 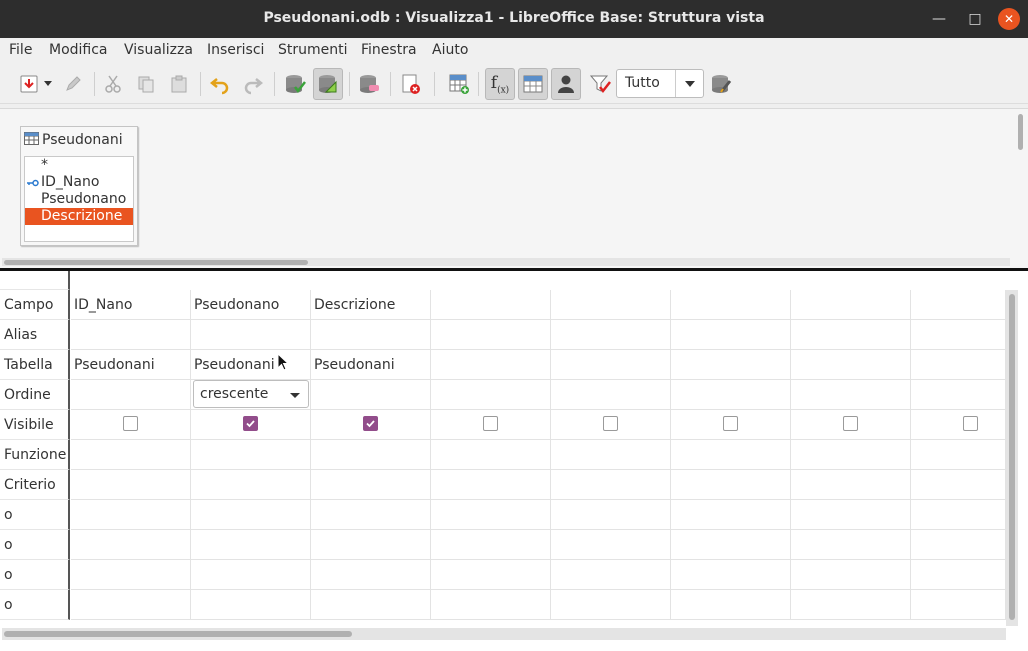 What do you see at coordinates (533, 84) in the screenshot?
I see `table-names-icon` at bounding box center [533, 84].